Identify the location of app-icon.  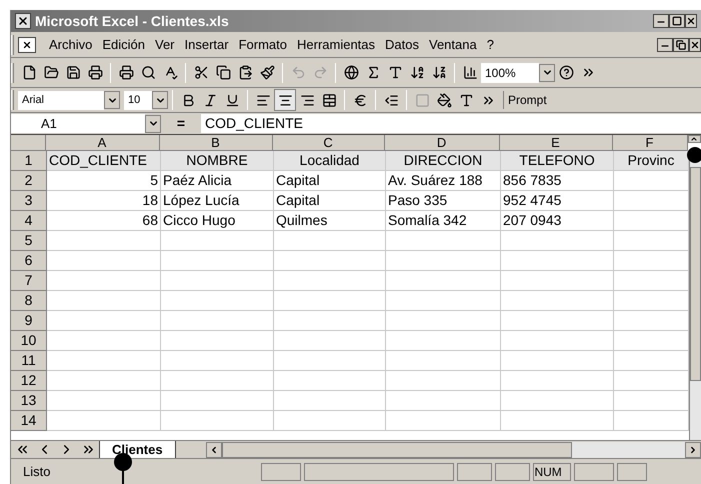
(23, 21).